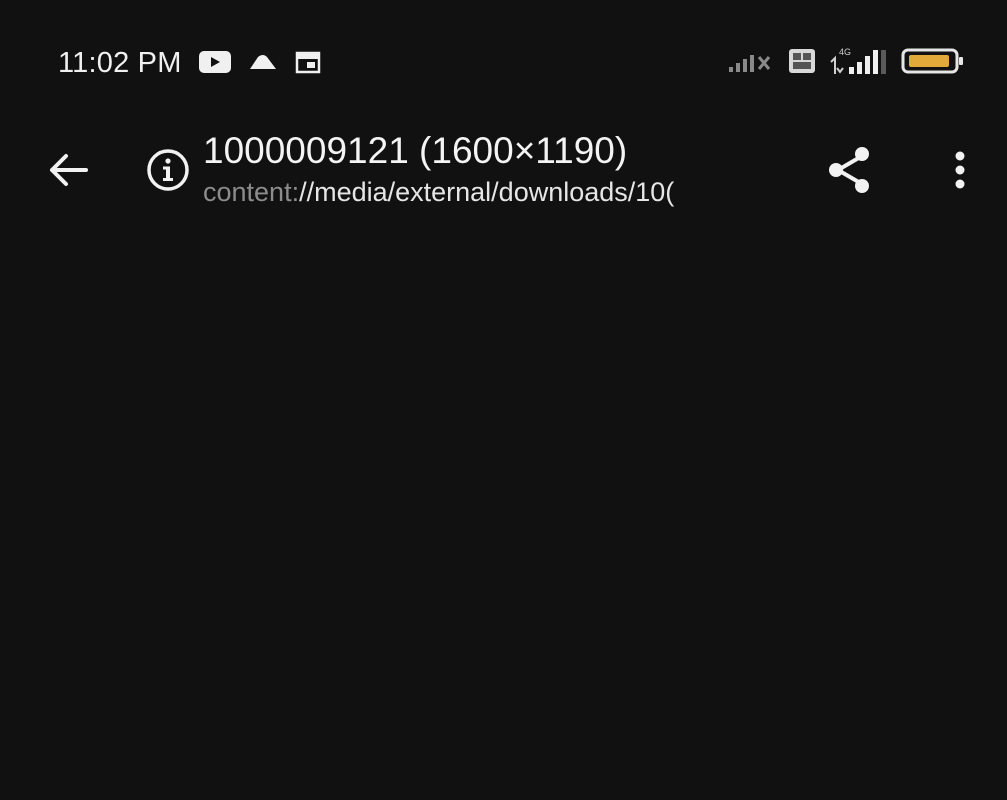 The height and width of the screenshot is (800, 1007). I want to click on notification-icons, so click(260, 64).